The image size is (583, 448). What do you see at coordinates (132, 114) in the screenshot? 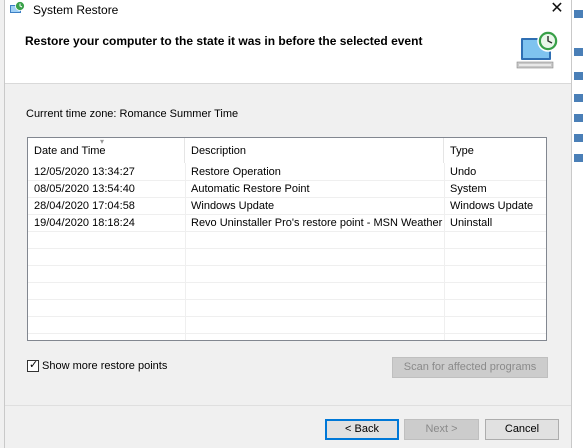
I see `timezone-label: Current time zone: Romance Summer Time` at bounding box center [132, 114].